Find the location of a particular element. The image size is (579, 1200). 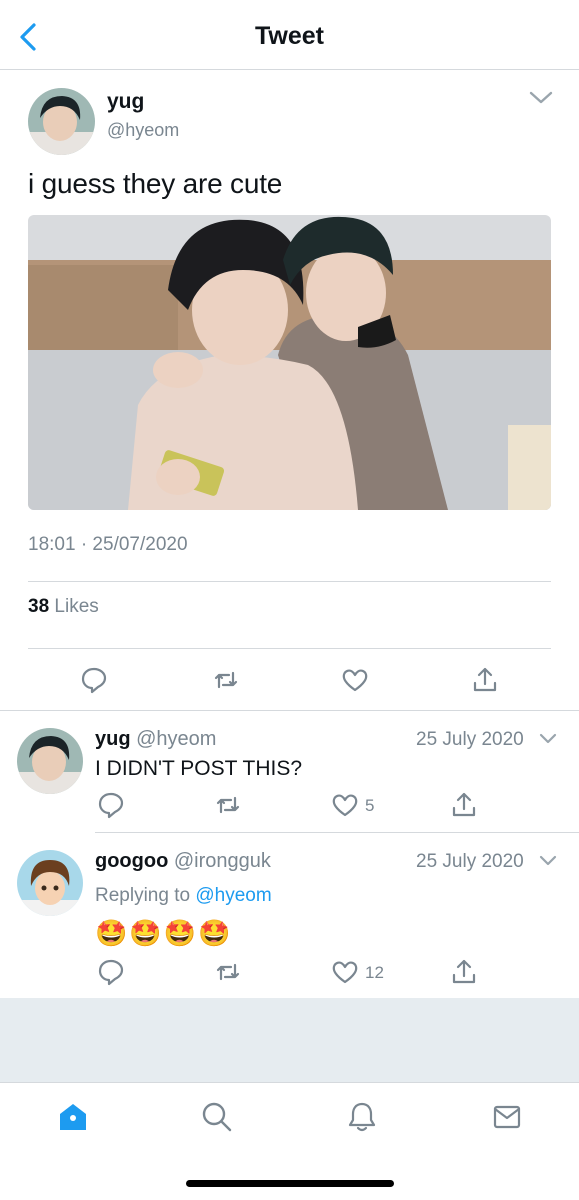

replying-prefix: Replying to is located at coordinates (143, 895).